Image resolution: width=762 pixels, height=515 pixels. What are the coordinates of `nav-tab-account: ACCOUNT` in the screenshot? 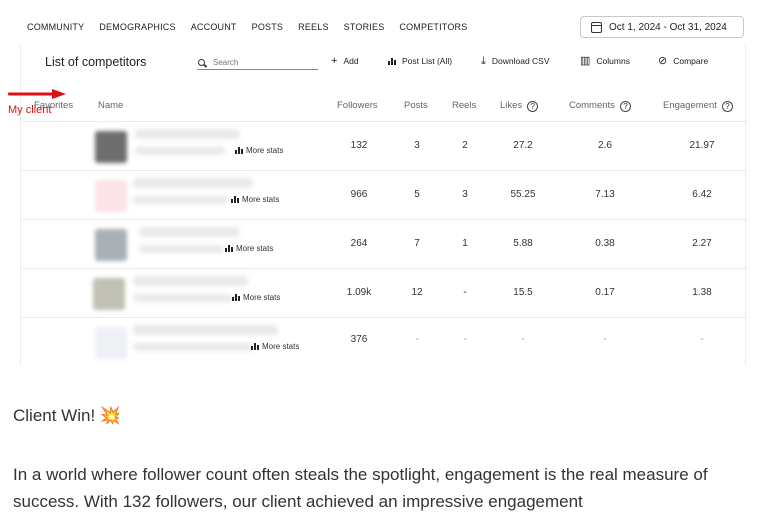 It's located at (214, 27).